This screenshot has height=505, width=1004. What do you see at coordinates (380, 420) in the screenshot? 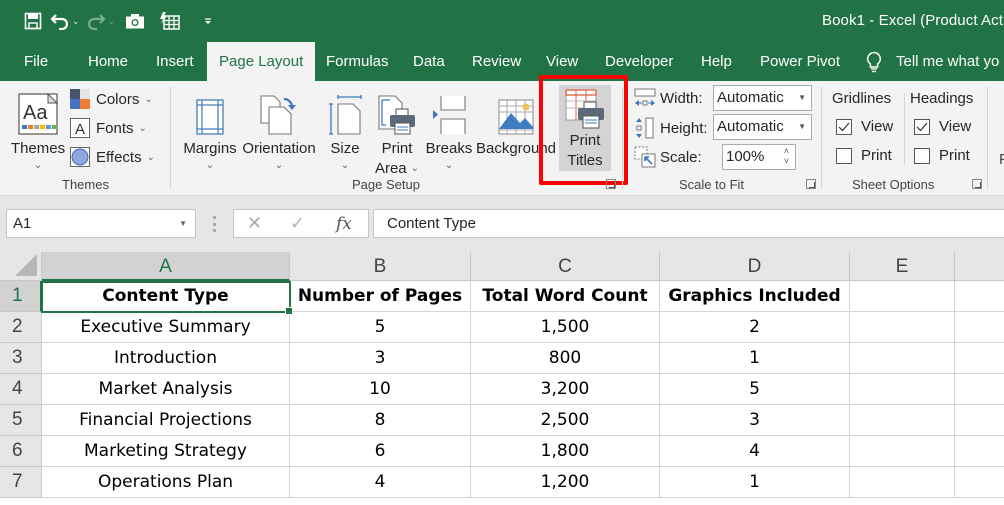
I see `data-cell: 8` at bounding box center [380, 420].